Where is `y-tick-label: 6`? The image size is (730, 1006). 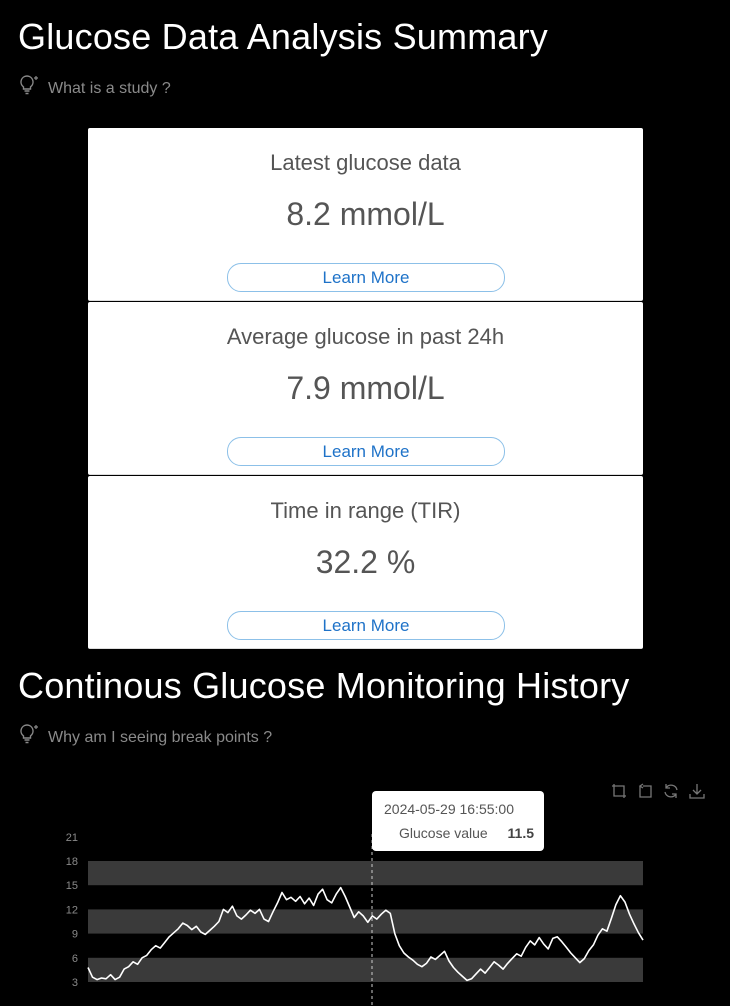 y-tick-label: 6 is located at coordinates (75, 959).